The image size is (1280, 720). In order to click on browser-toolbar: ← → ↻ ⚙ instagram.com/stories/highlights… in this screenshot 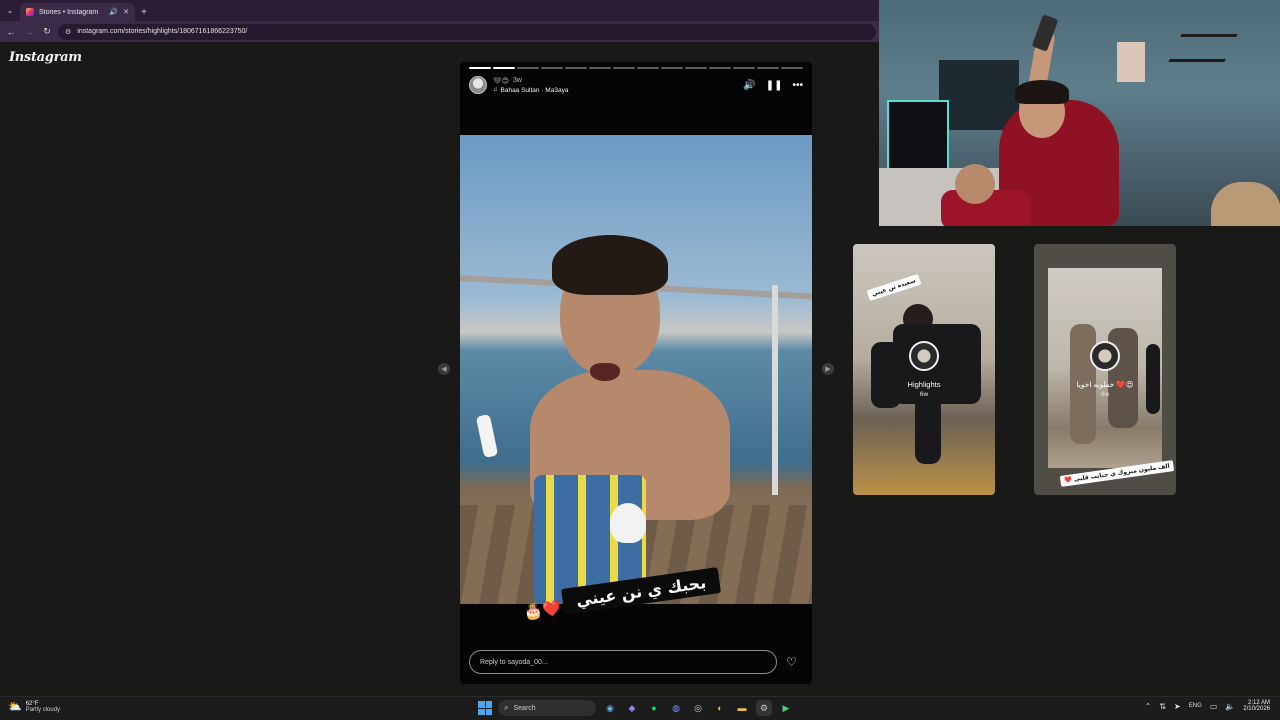, I will do `click(440, 31)`.